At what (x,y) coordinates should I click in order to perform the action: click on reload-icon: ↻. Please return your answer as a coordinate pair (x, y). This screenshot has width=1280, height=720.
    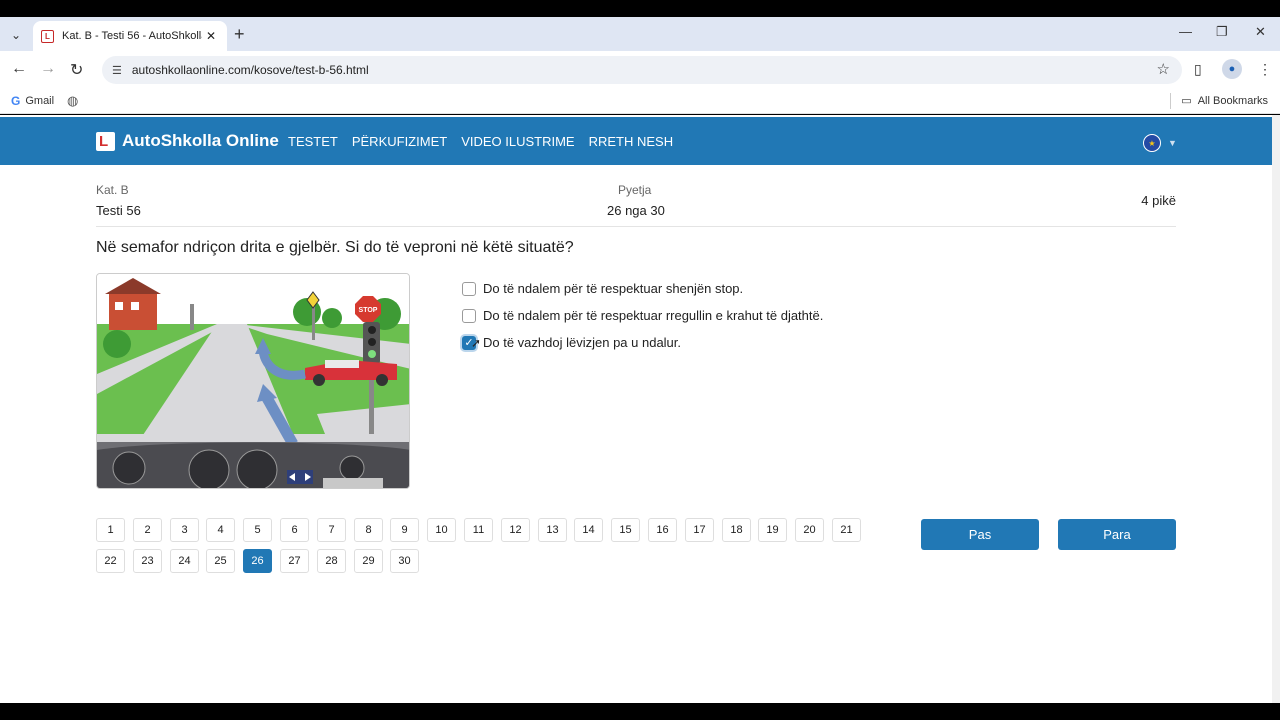
    Looking at the image, I should click on (76, 70).